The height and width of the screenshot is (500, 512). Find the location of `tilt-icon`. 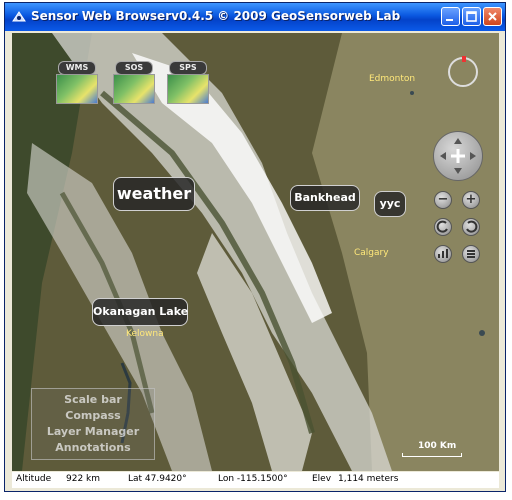

tilt-icon is located at coordinates (443, 253).